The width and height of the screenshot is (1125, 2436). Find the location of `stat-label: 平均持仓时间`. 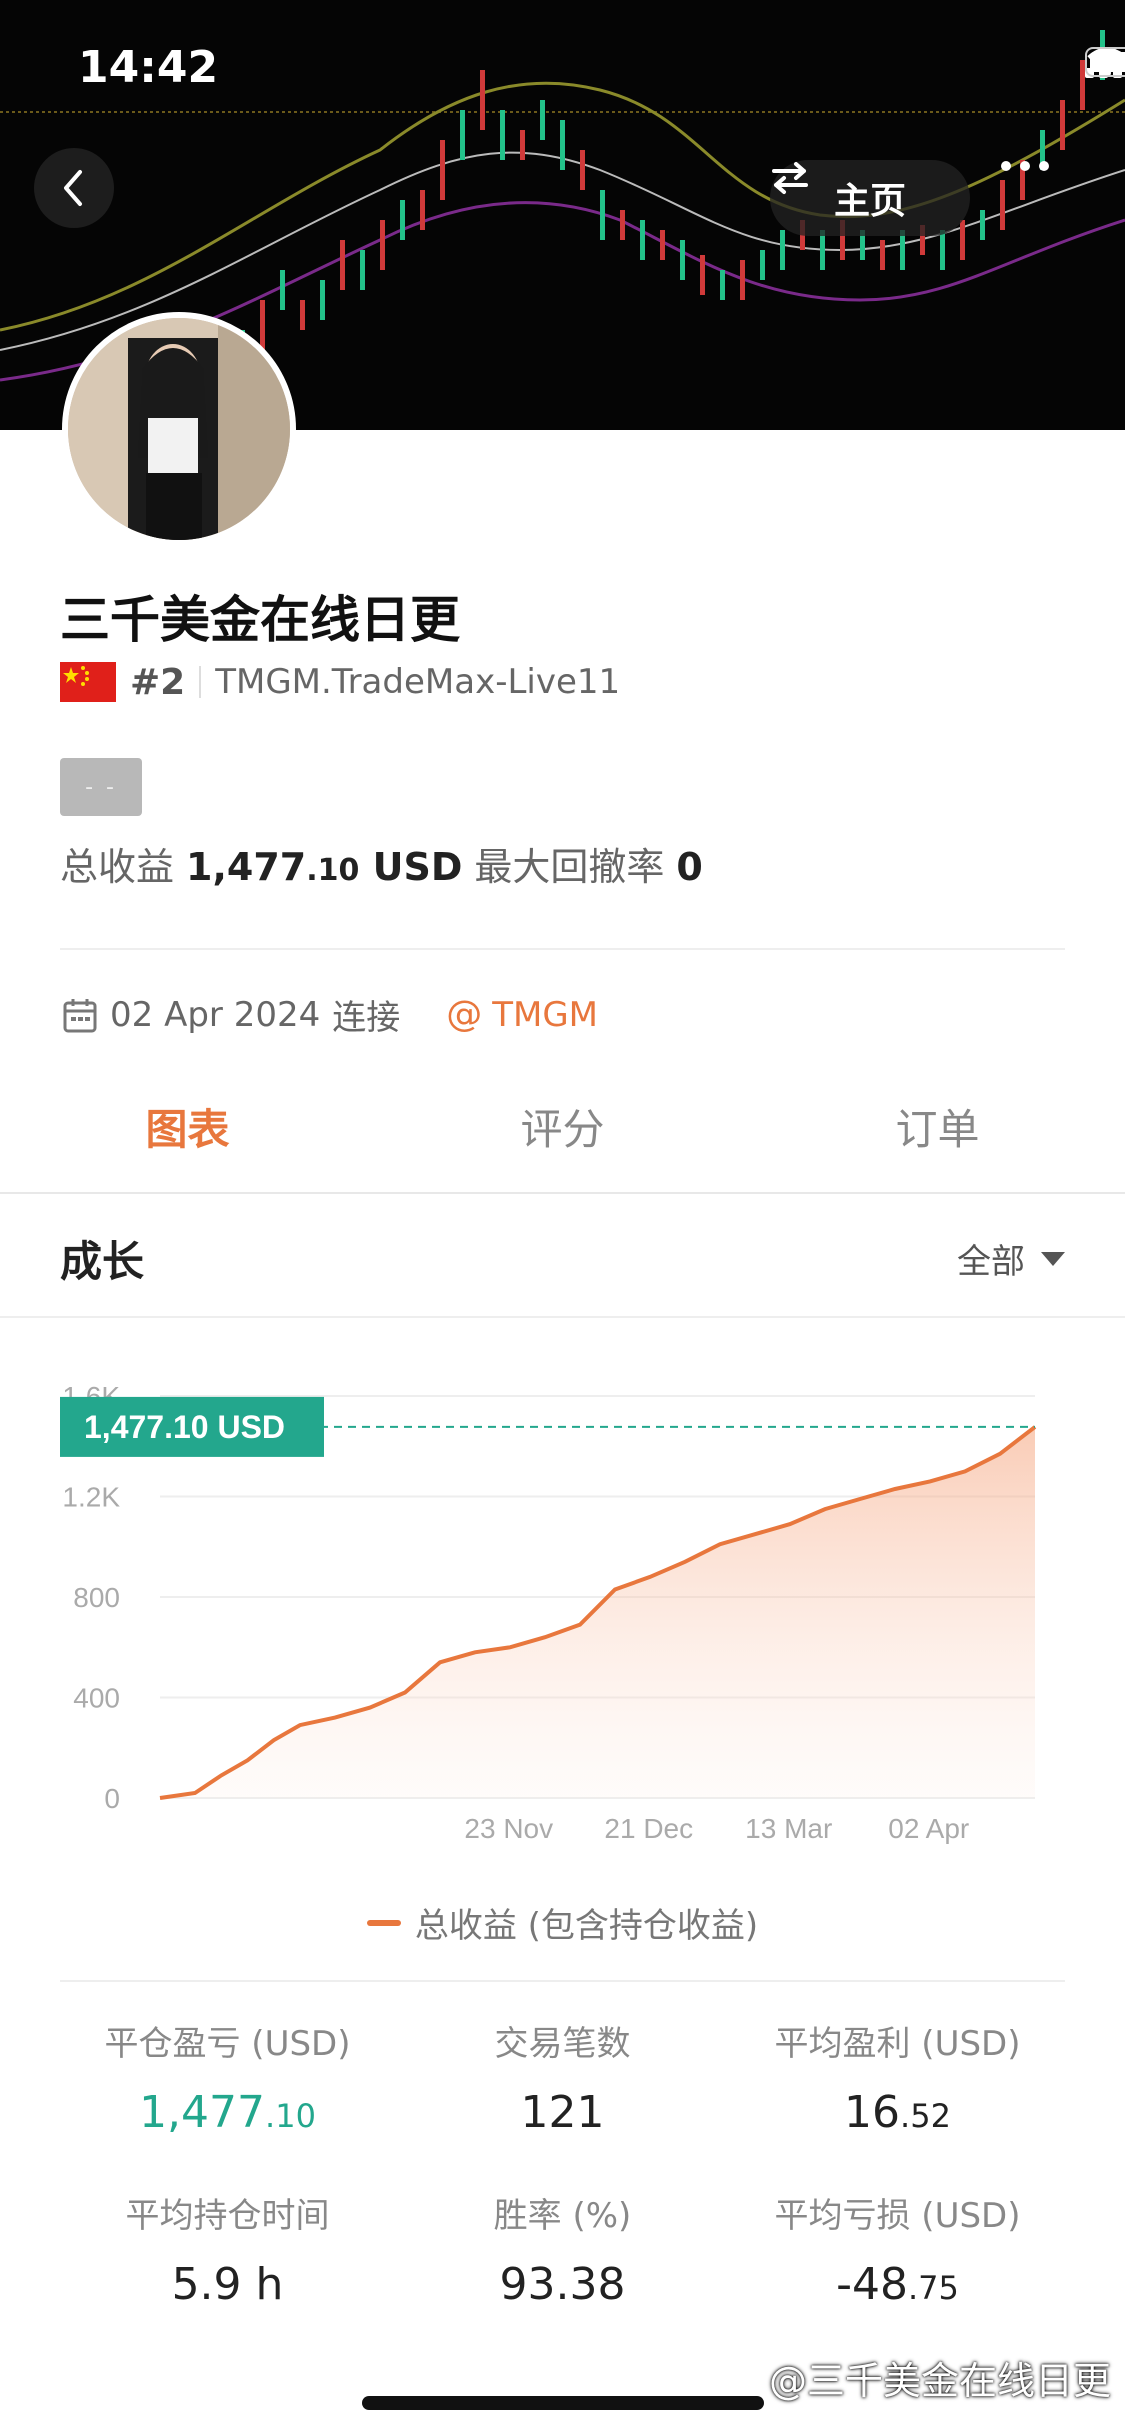

stat-label: 平均持仓时间 is located at coordinates (227, 2216).